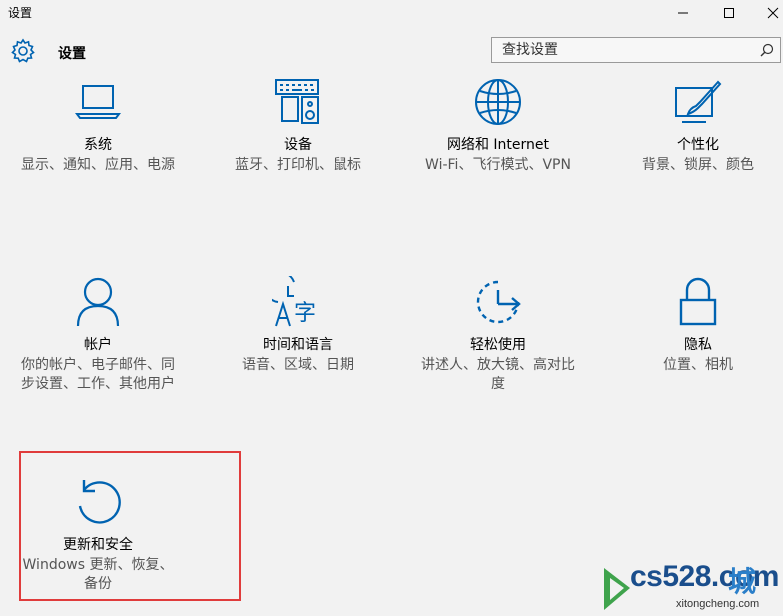  What do you see at coordinates (130, 526) in the screenshot?
I see `highlight-box` at bounding box center [130, 526].